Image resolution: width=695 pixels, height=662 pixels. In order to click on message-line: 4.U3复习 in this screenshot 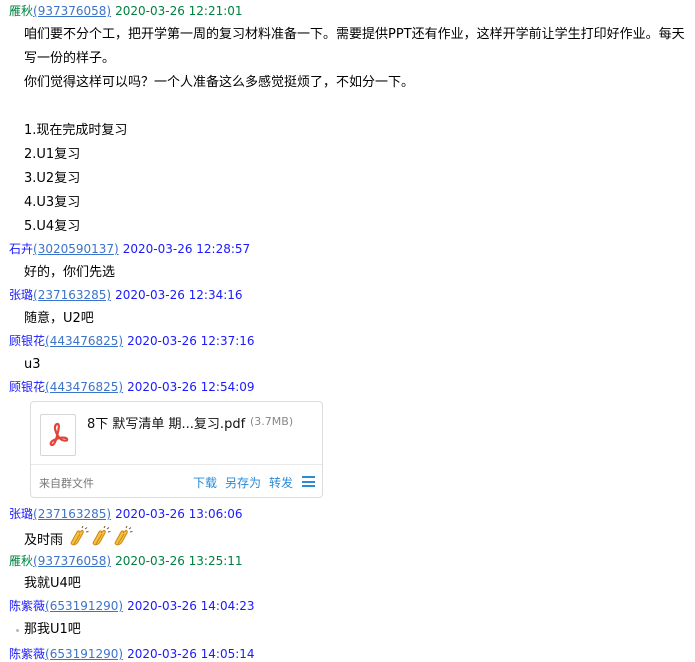, I will do `click(52, 202)`.